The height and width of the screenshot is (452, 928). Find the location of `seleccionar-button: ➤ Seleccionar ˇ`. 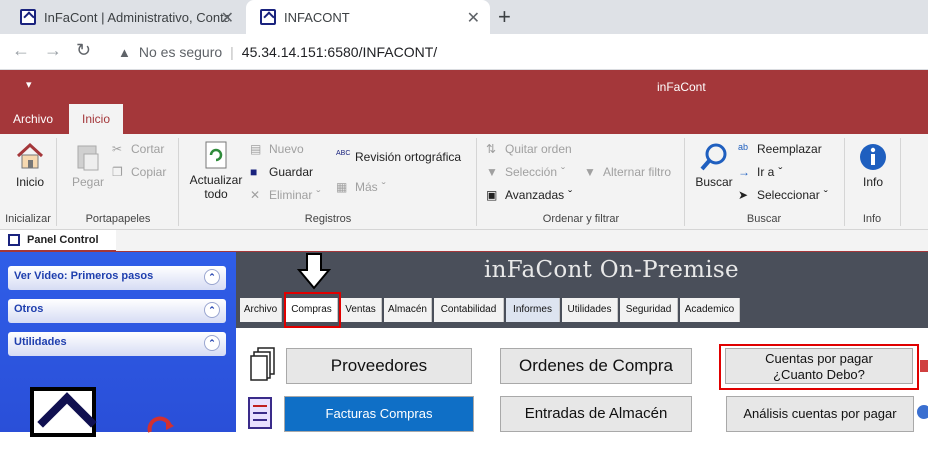

seleccionar-button: ➤ Seleccionar ˇ is located at coordinates (783, 195).